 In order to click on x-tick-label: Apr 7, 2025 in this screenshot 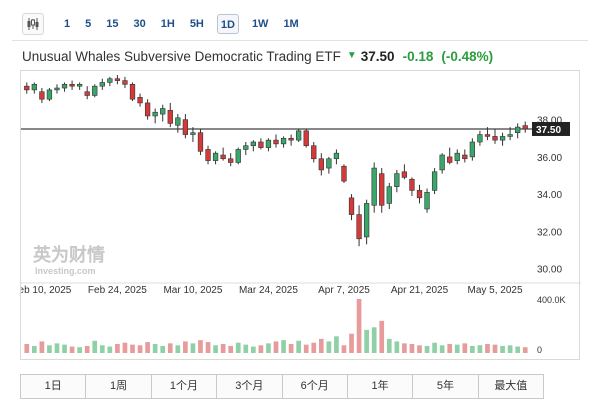, I will do `click(344, 290)`.